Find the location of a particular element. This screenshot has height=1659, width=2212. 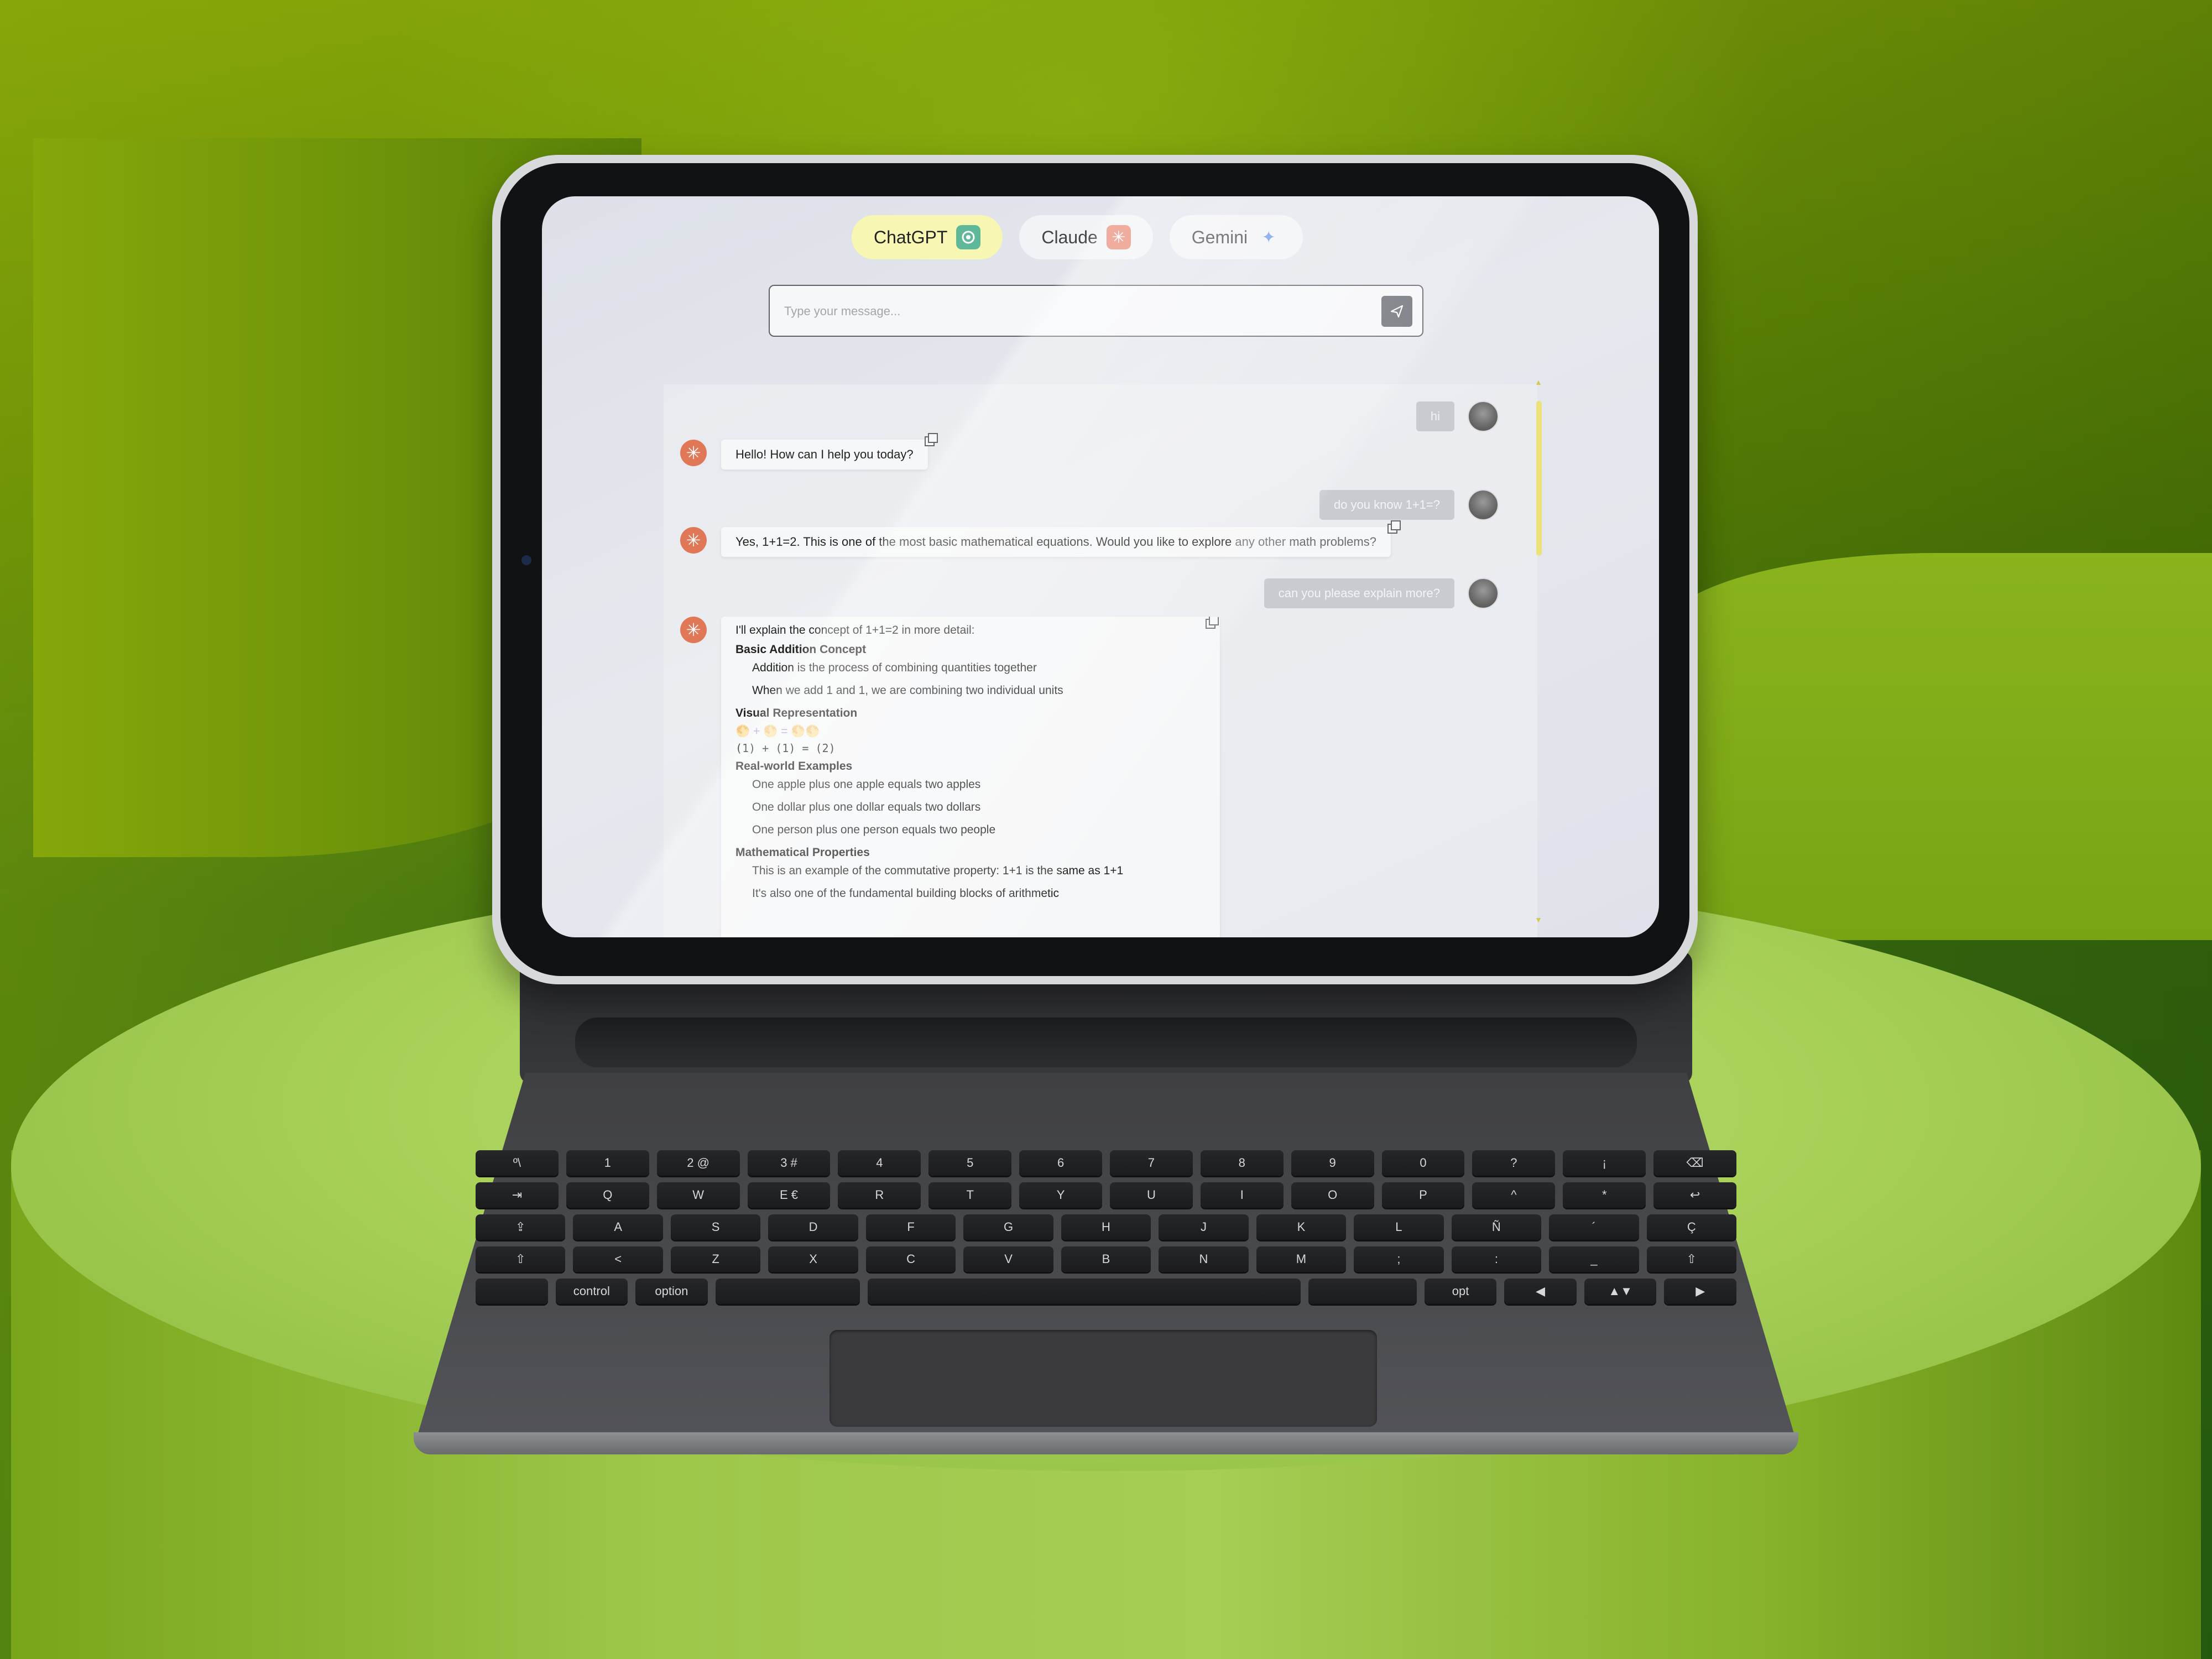

key: ⌫ is located at coordinates (1695, 1163).